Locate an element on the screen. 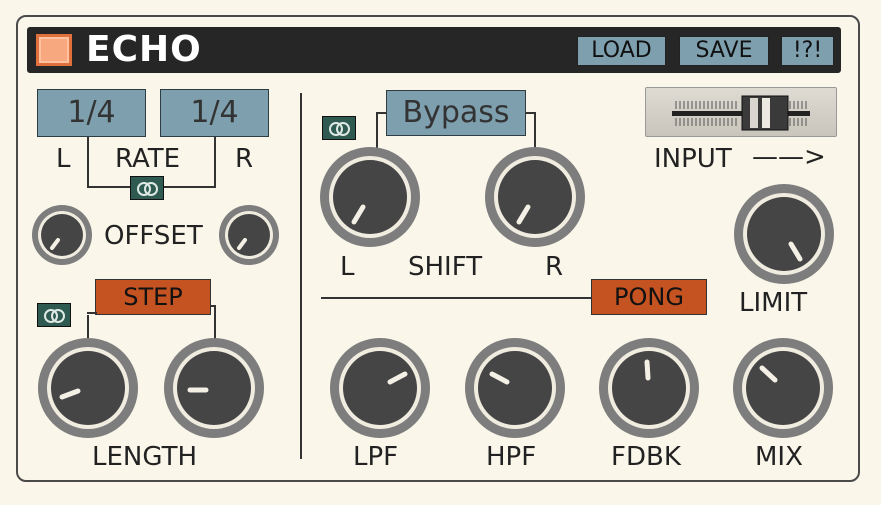 This screenshot has height=505, width=881. limit-knob is located at coordinates (784, 234).